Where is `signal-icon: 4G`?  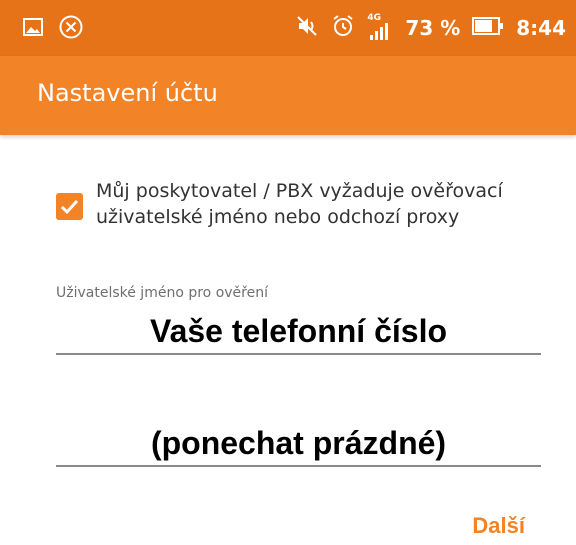
signal-icon: 4G is located at coordinates (380, 28).